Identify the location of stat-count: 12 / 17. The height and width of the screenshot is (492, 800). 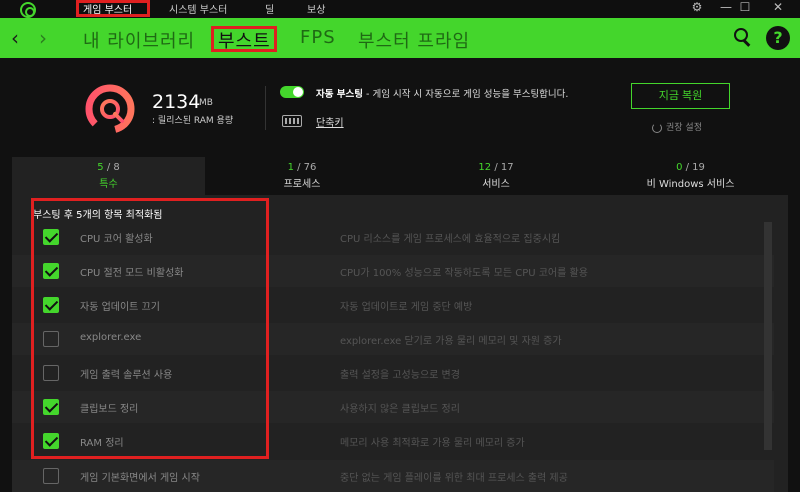
(496, 167).